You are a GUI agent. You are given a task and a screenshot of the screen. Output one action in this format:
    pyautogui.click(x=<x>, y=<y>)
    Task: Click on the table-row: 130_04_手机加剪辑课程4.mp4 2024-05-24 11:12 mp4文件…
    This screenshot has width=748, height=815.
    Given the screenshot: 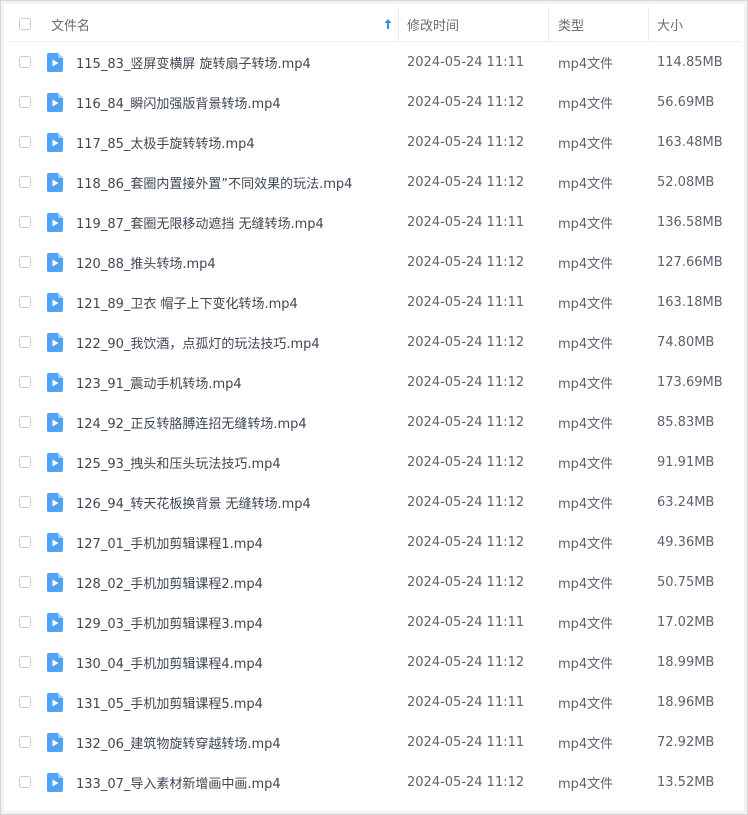 What is the action you would take?
    pyautogui.click(x=375, y=662)
    